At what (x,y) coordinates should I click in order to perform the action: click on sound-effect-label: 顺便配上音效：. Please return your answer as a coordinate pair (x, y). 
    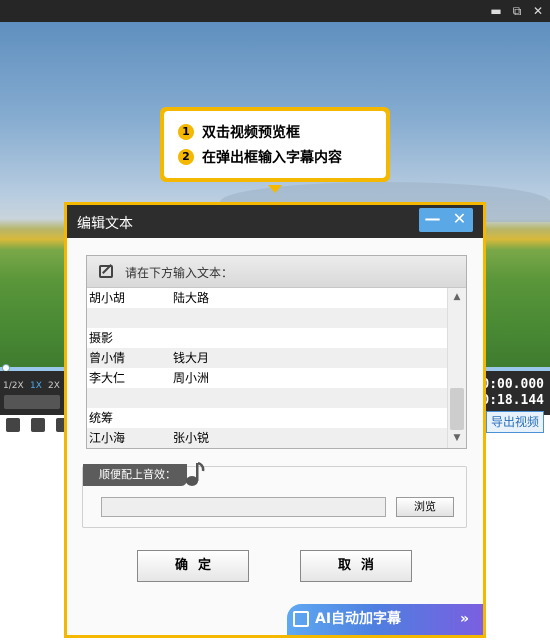
    Looking at the image, I should click on (135, 475).